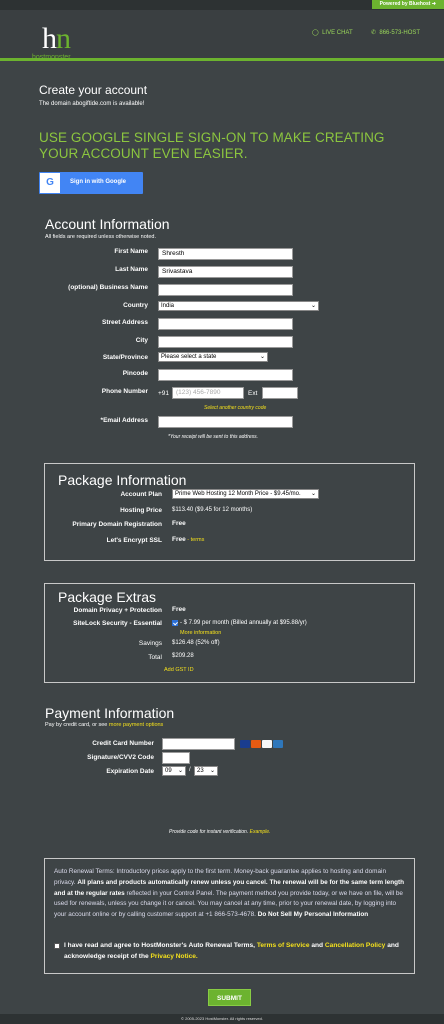 This screenshot has height=1024, width=444. What do you see at coordinates (125, 357) in the screenshot?
I see `state-label: State/Province` at bounding box center [125, 357].